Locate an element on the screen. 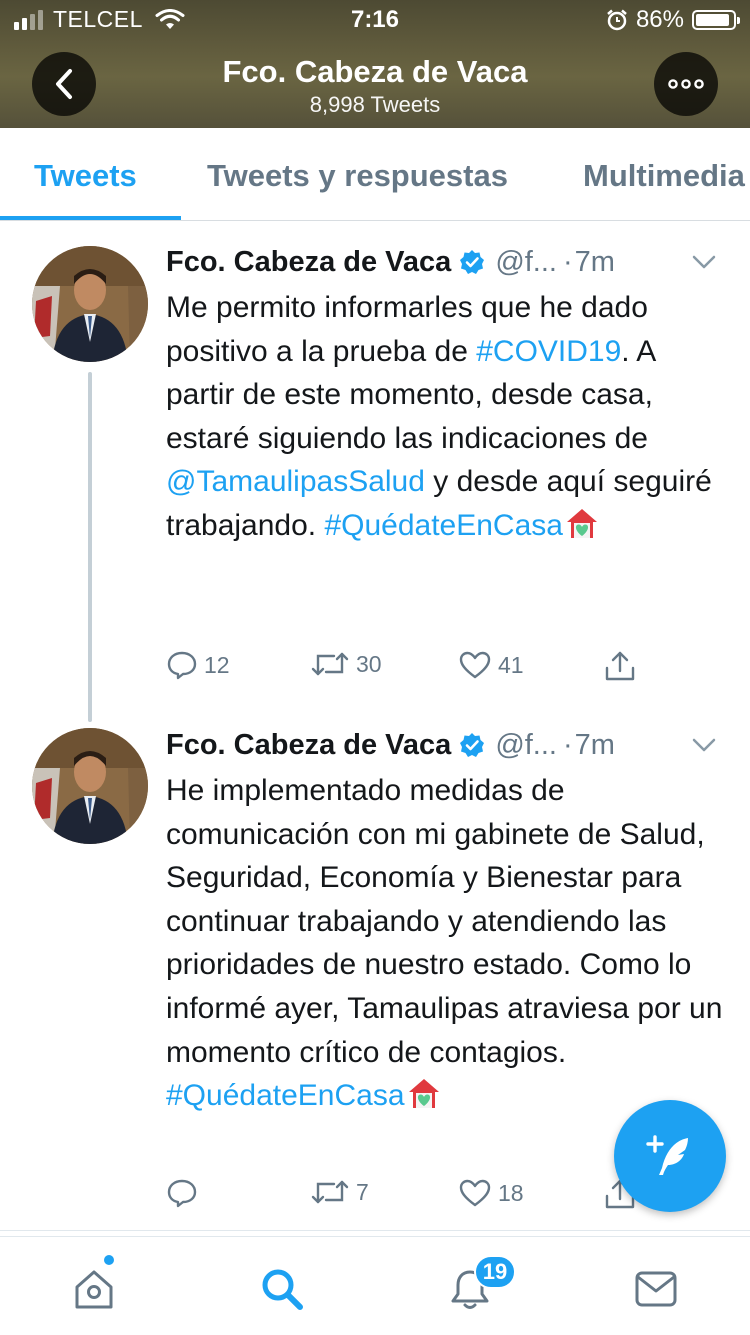 Image resolution: width=750 pixels, height=1335 pixels. new-content-dot is located at coordinates (109, 1260).